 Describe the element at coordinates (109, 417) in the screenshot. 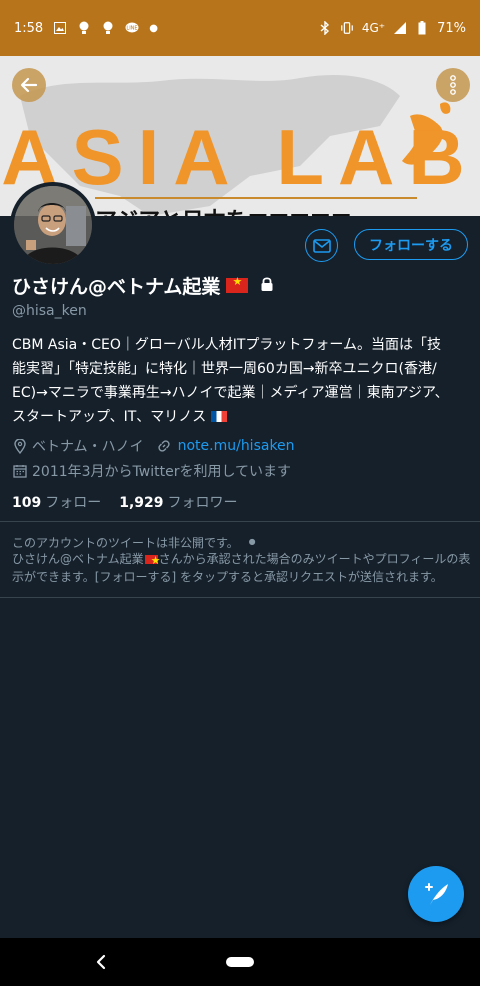

I see `bio-line: スタートアップ、IT、マリノス` at that location.